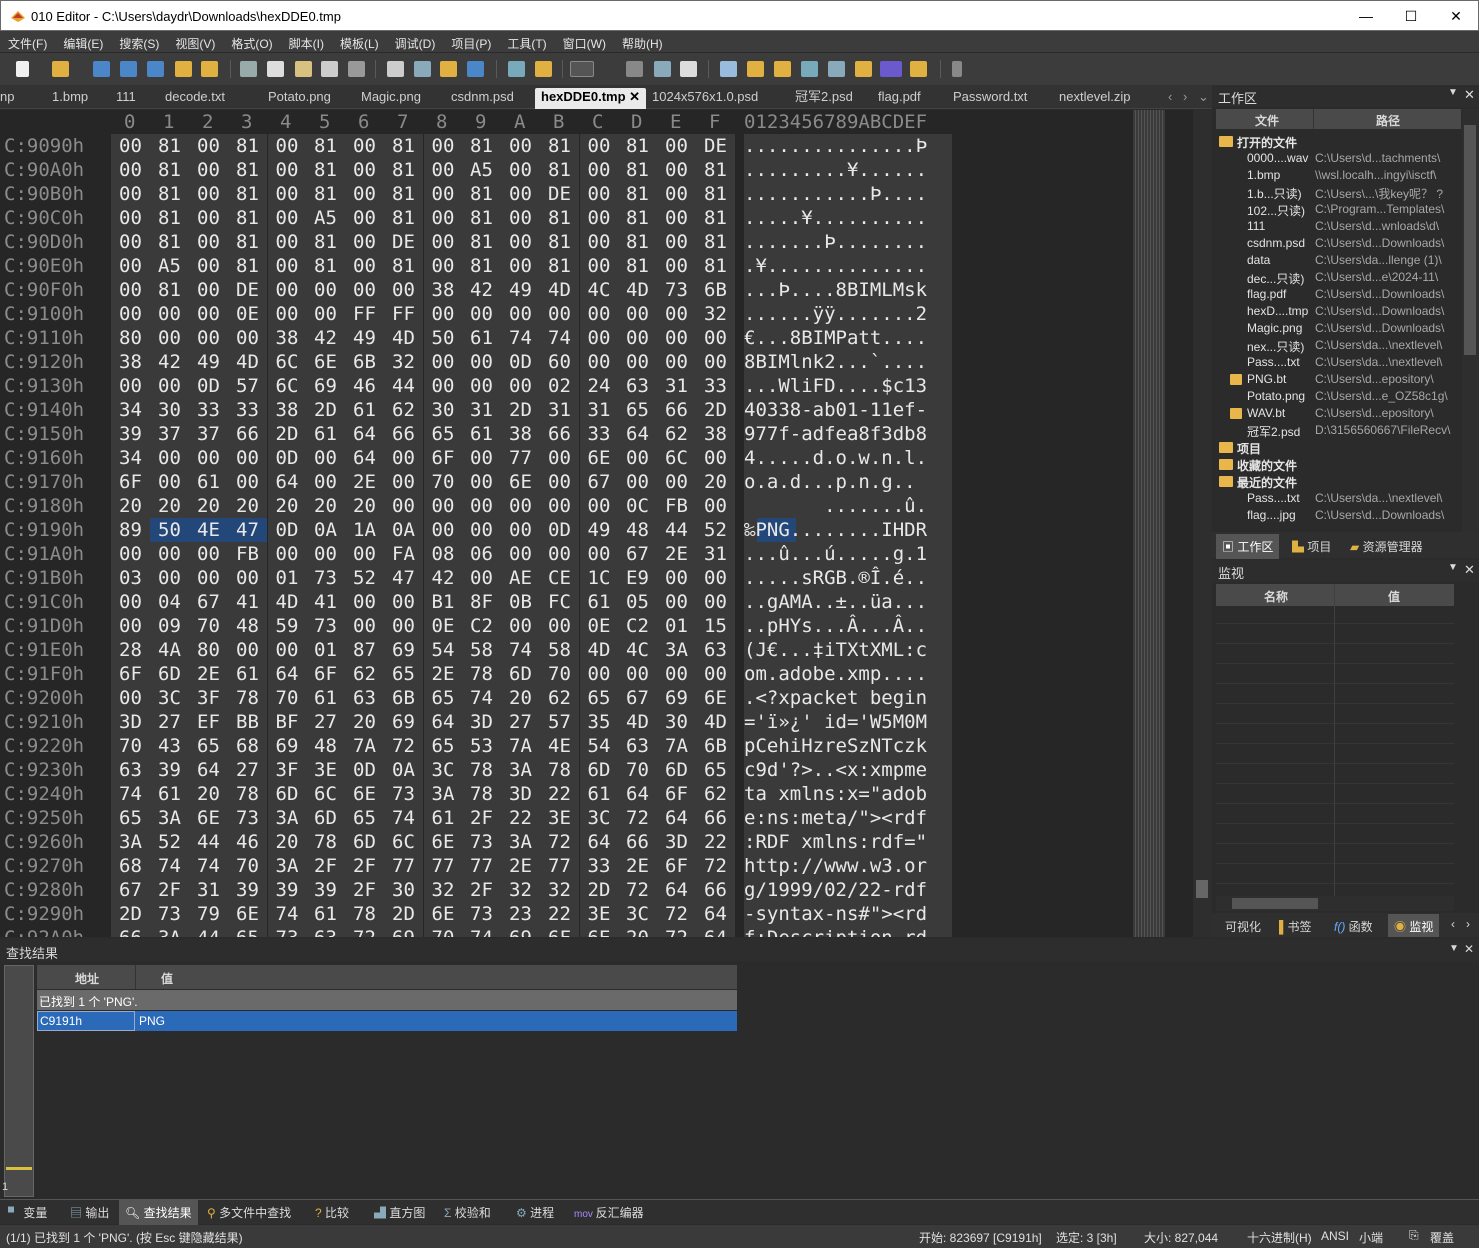 The image size is (1479, 1248). Describe the element at coordinates (139, 41) in the screenshot. I see `menu-search: 搜索(S)` at that location.